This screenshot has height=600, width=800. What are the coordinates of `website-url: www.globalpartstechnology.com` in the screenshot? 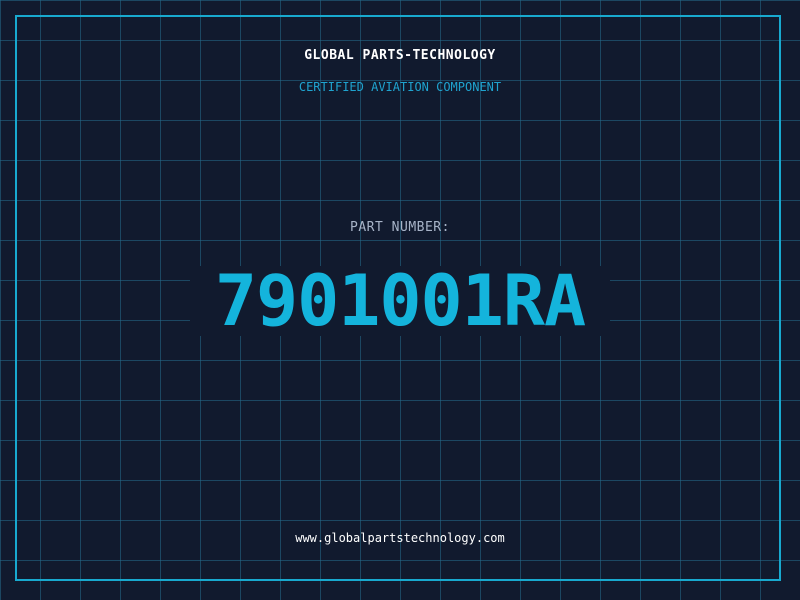 It's located at (400, 538).